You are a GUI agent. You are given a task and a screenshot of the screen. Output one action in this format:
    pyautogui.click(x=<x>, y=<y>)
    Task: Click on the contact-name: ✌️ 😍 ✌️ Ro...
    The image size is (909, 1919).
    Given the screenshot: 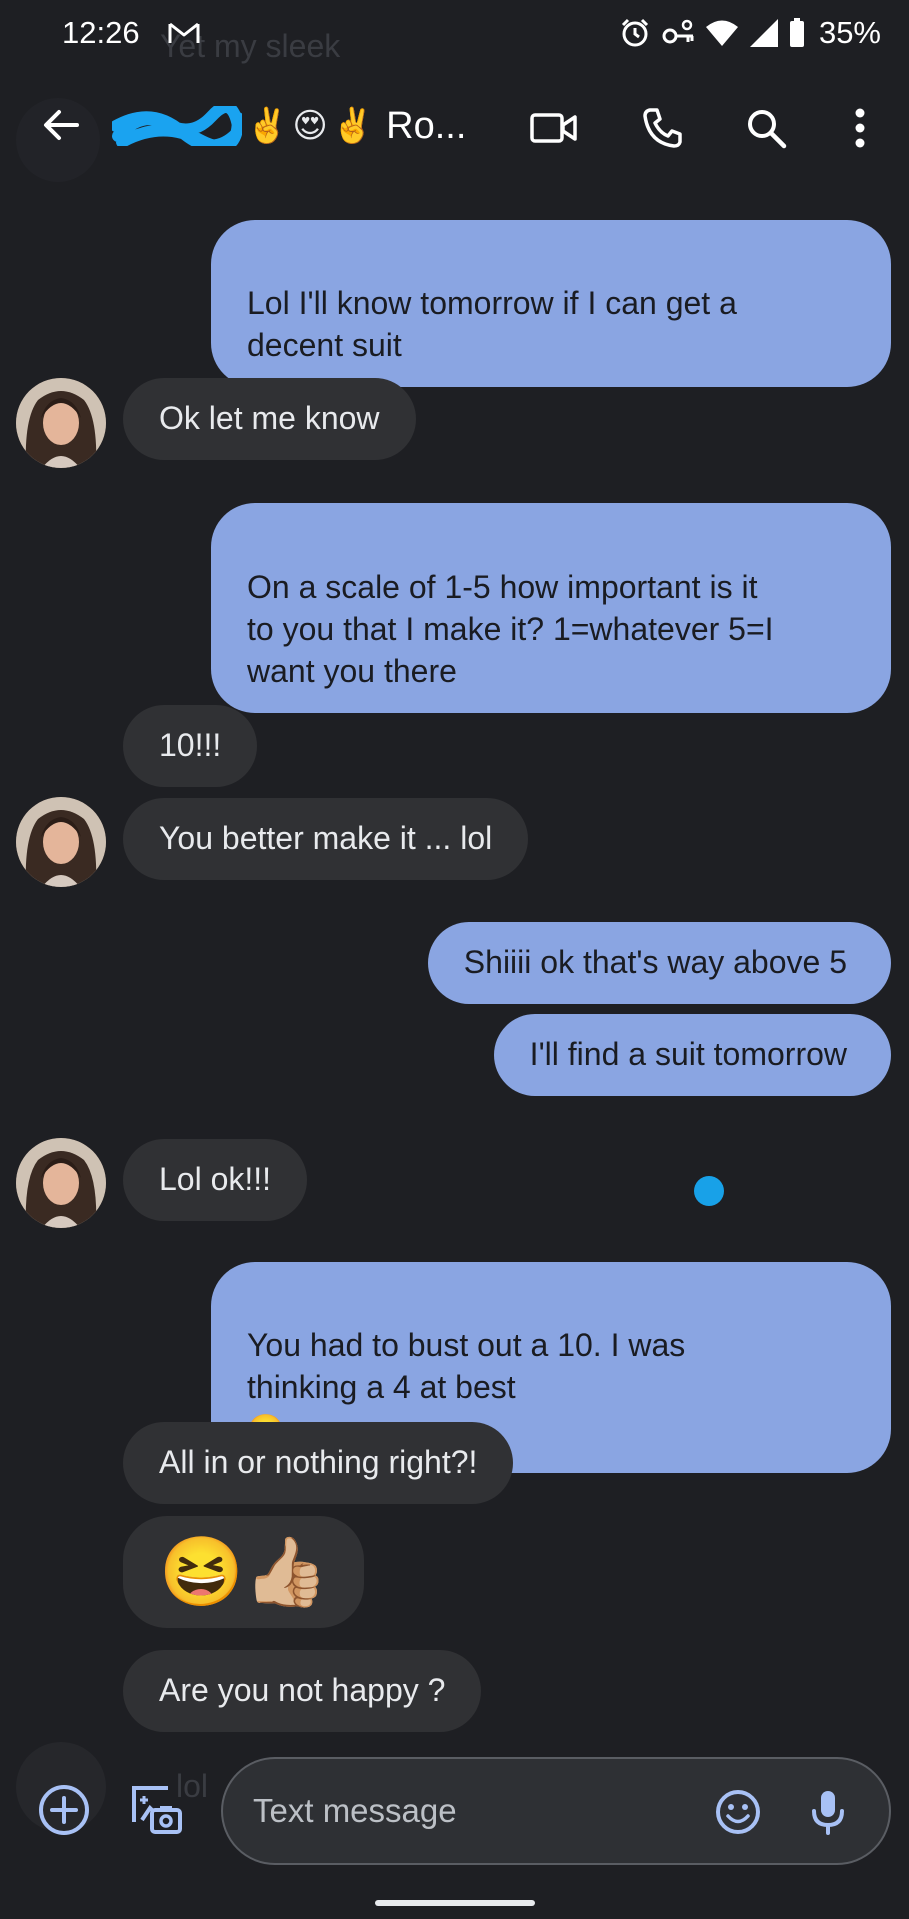 What is the action you would take?
    pyautogui.click(x=289, y=126)
    